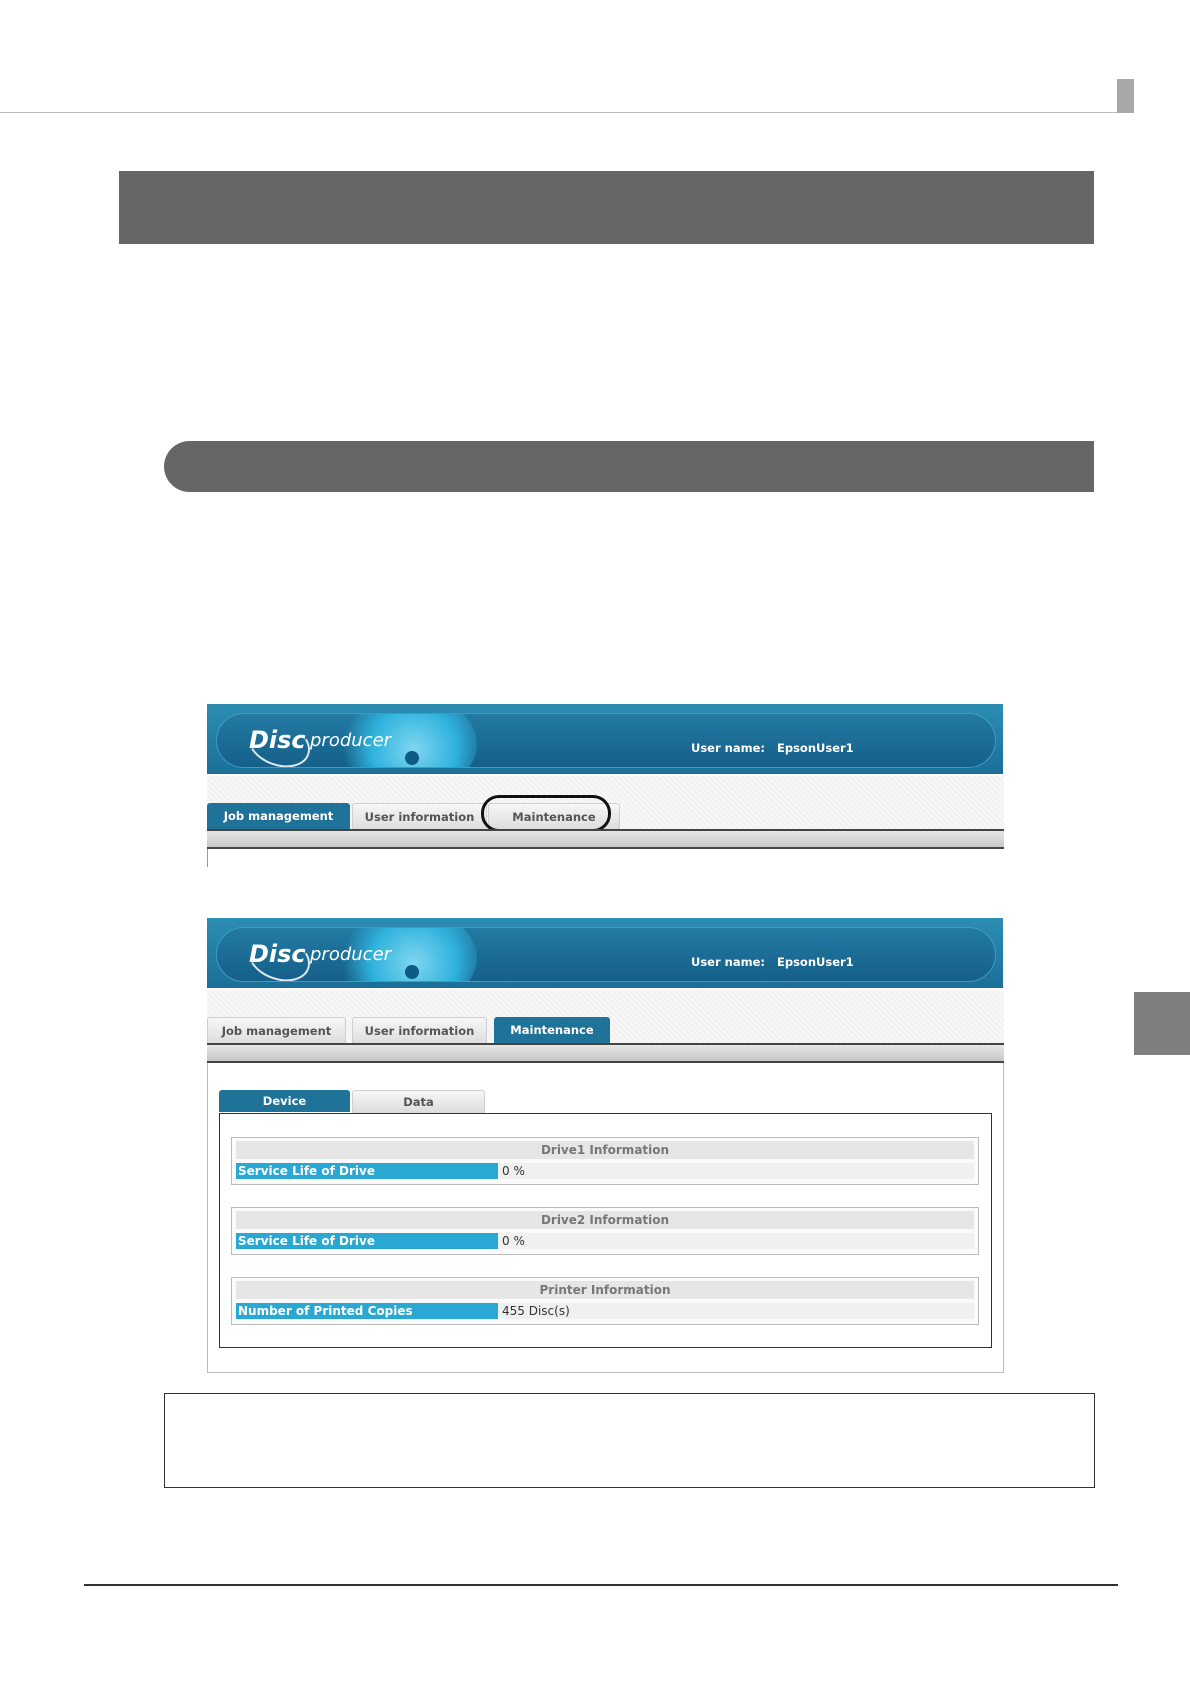 The height and width of the screenshot is (1684, 1190). Describe the element at coordinates (367, 1311) in the screenshot. I see `printed-copies-label: Number of Printed Copies` at that location.